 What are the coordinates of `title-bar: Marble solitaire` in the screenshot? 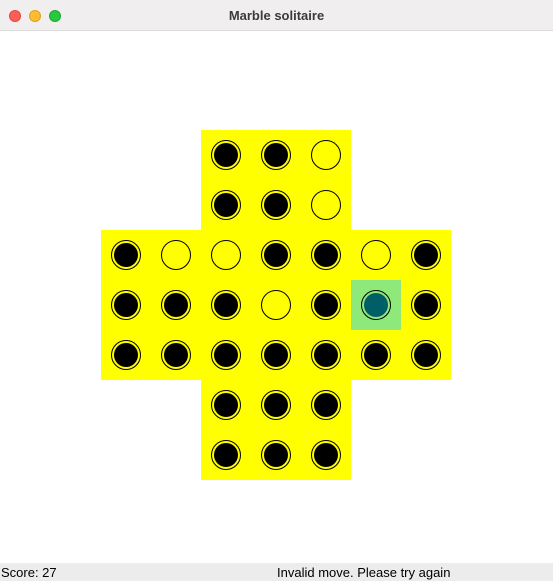 It's located at (276, 15).